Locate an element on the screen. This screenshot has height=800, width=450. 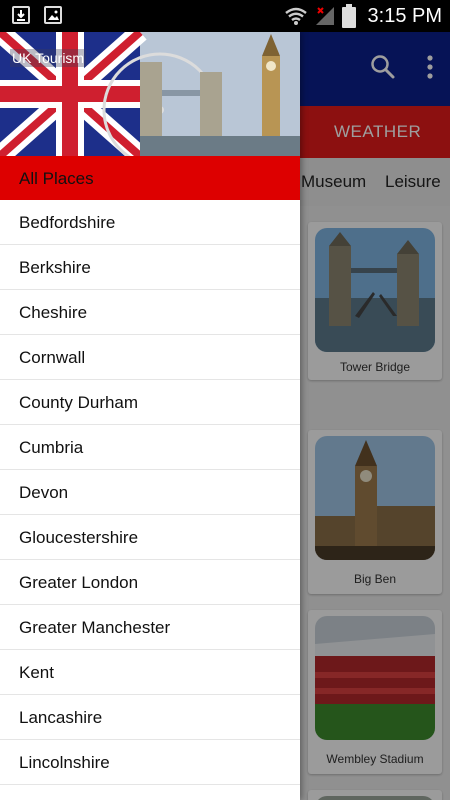
status-bar: 3:15 PM is located at coordinates (225, 16).